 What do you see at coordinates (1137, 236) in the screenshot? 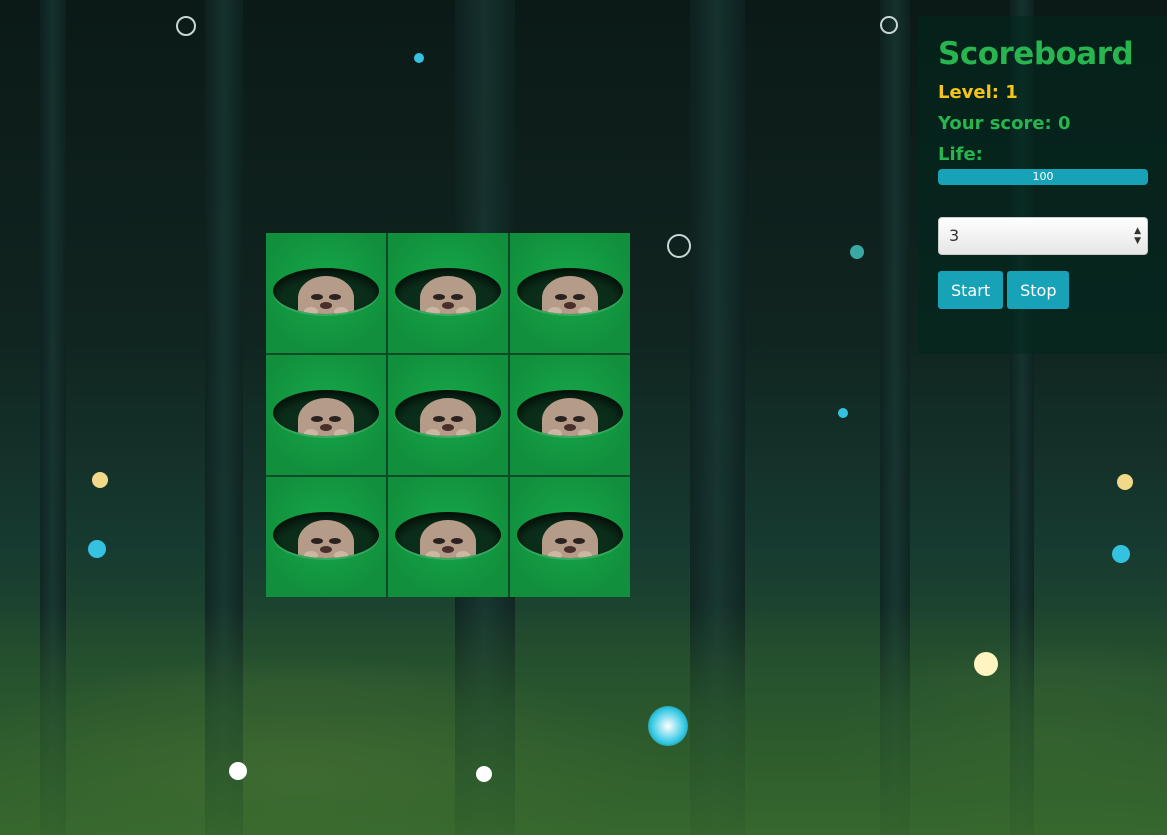
I see `select-arrows-icon: ▲ ▼` at bounding box center [1137, 236].